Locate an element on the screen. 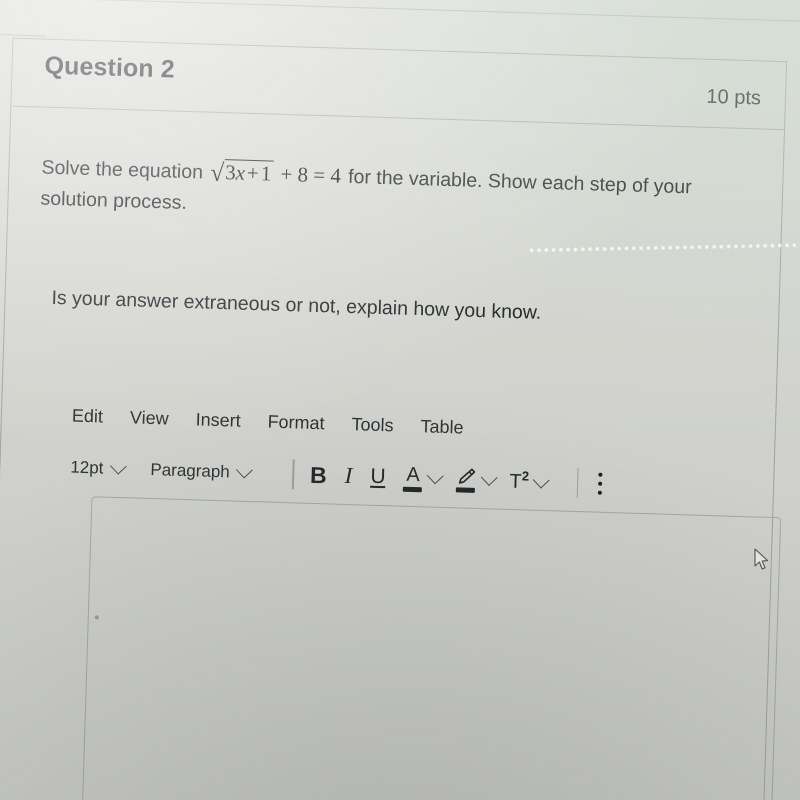  menu-item-insert: Insert is located at coordinates (218, 420).